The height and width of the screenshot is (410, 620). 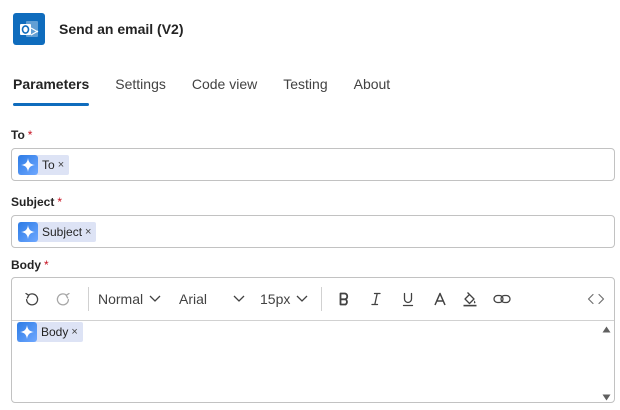 What do you see at coordinates (372, 88) in the screenshot?
I see `tab-about: About` at bounding box center [372, 88].